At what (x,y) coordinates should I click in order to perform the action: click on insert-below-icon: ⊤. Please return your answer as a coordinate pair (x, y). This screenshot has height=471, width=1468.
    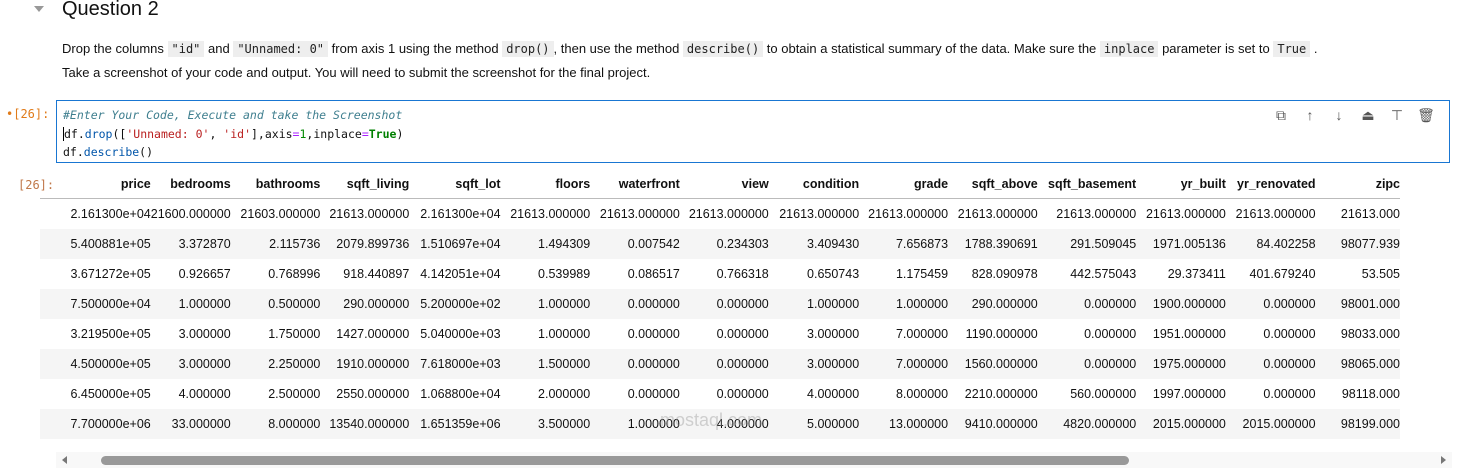
    Looking at the image, I should click on (1397, 115).